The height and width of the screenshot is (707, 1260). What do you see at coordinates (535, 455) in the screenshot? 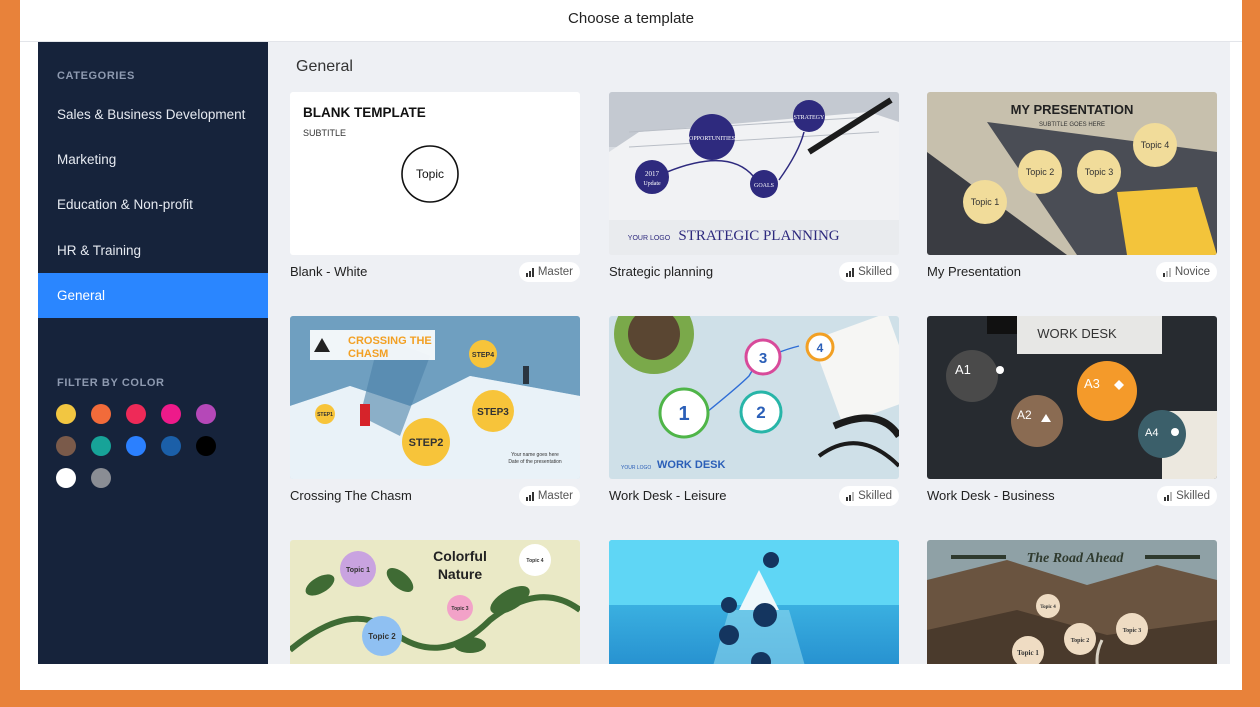
I see `svg-text: Your name goes here` at bounding box center [535, 455].